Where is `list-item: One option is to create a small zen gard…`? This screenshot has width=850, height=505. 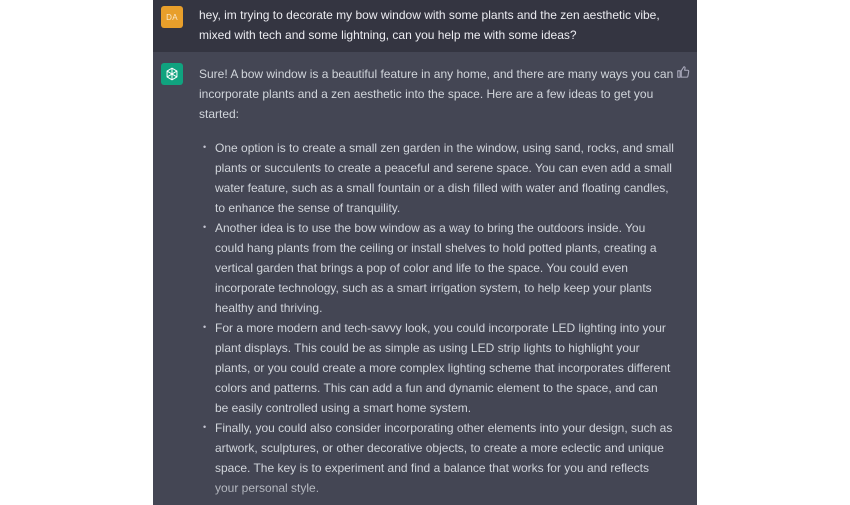
list-item: One option is to create a small zen gard… is located at coordinates (438, 177).